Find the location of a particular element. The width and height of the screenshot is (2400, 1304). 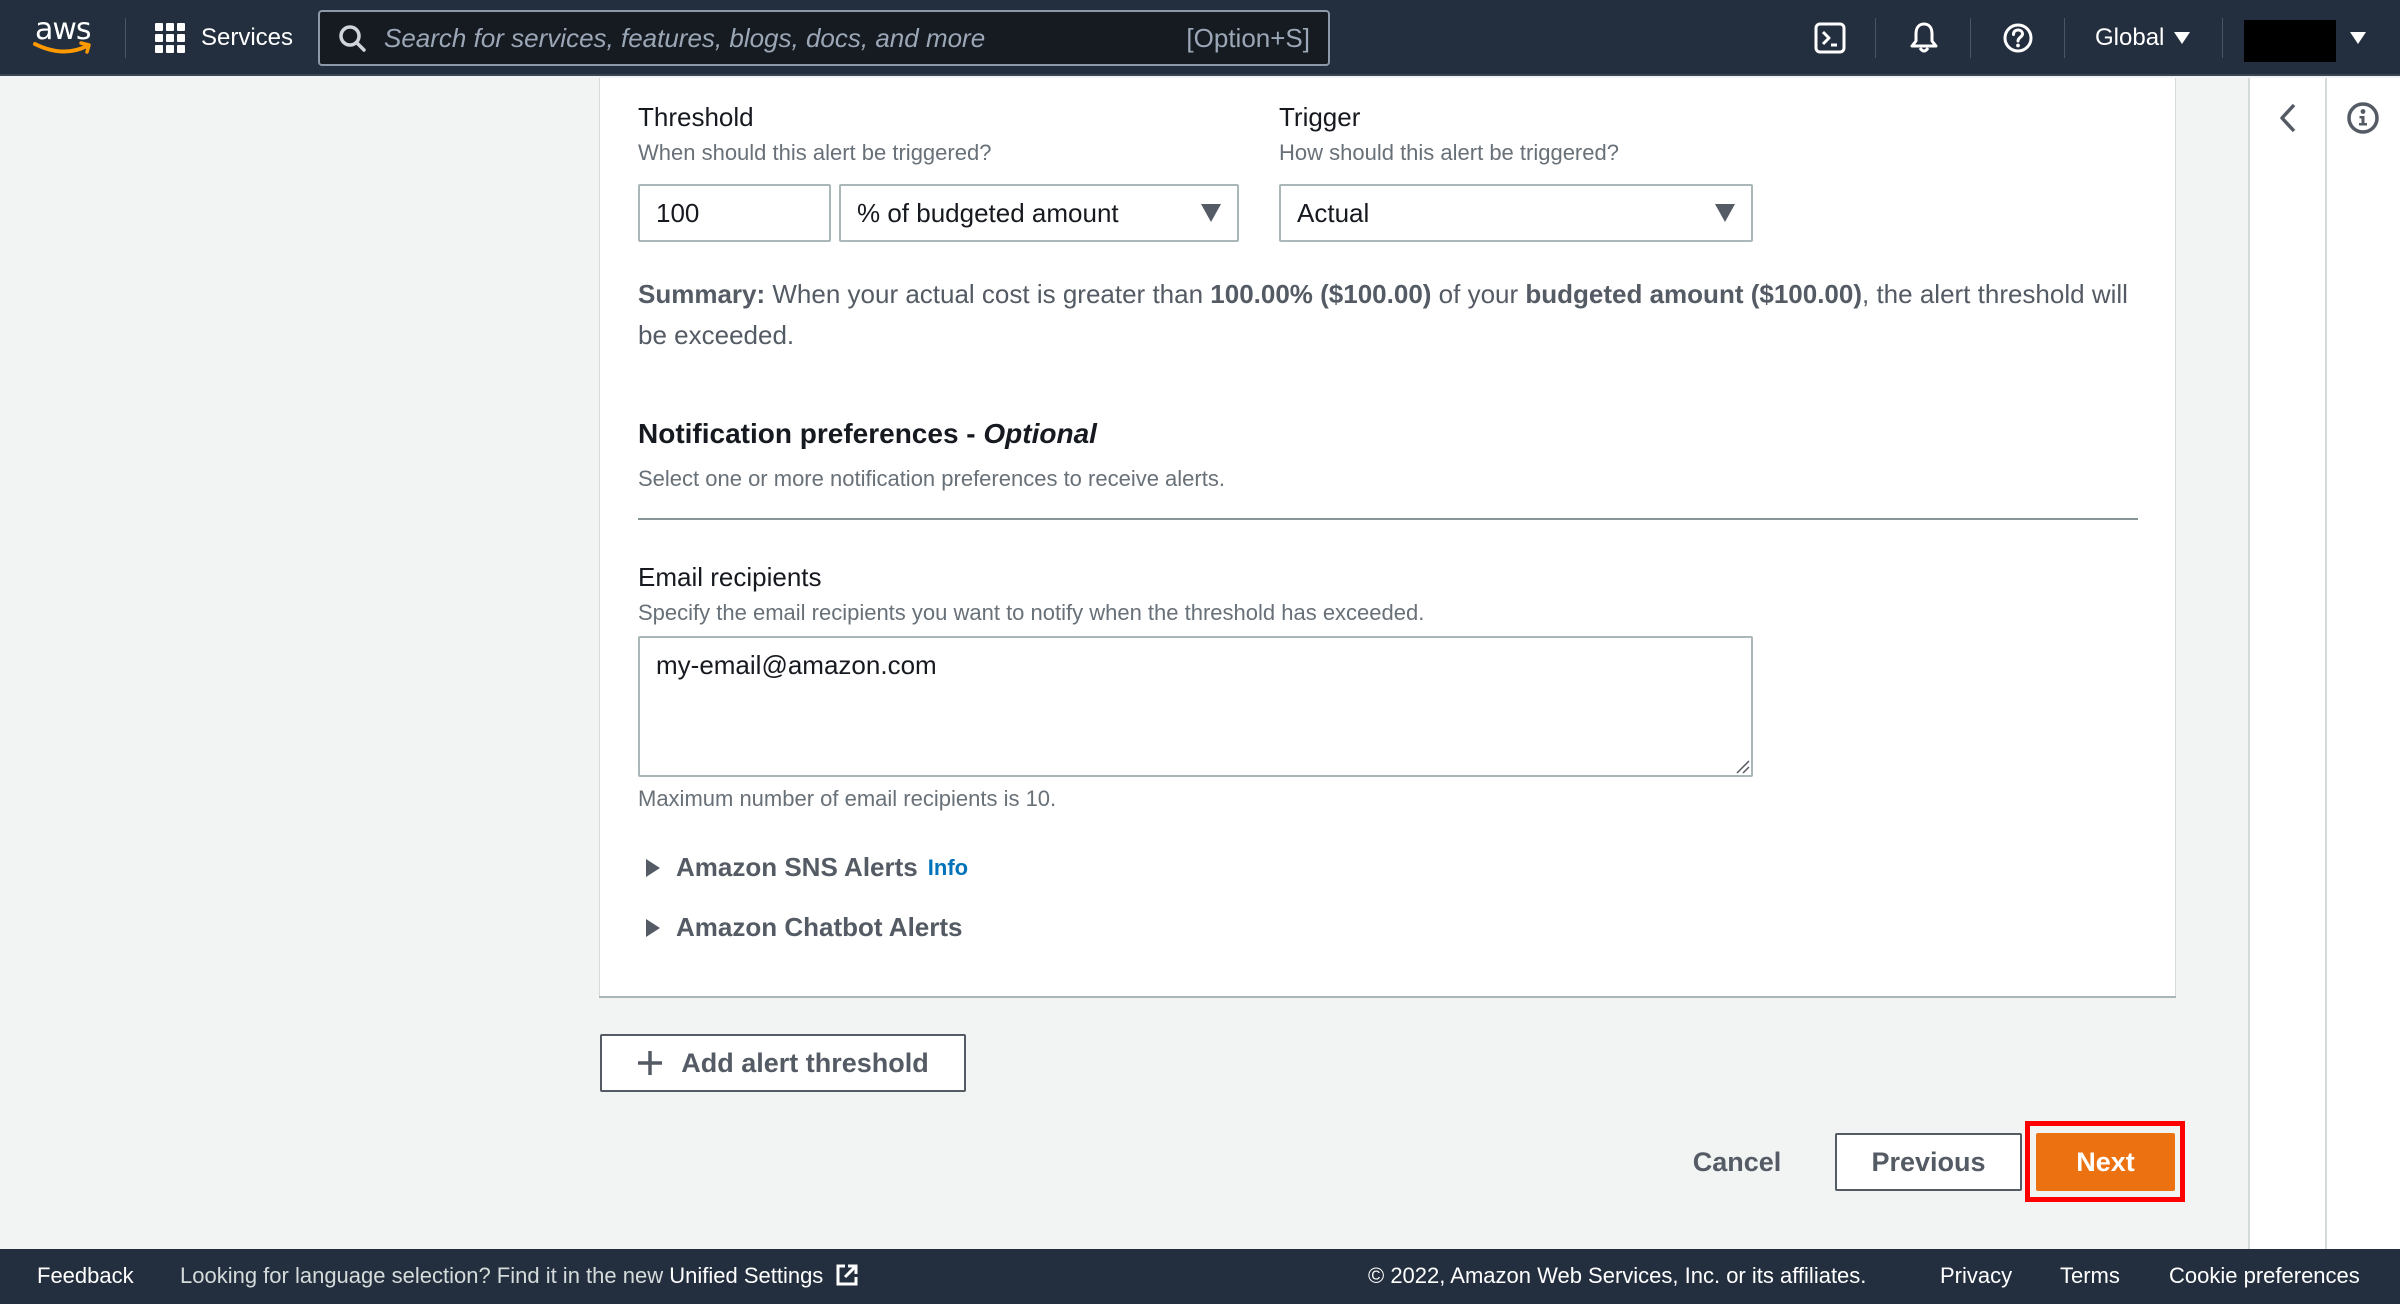

terms-link: Terms is located at coordinates (2090, 1276).